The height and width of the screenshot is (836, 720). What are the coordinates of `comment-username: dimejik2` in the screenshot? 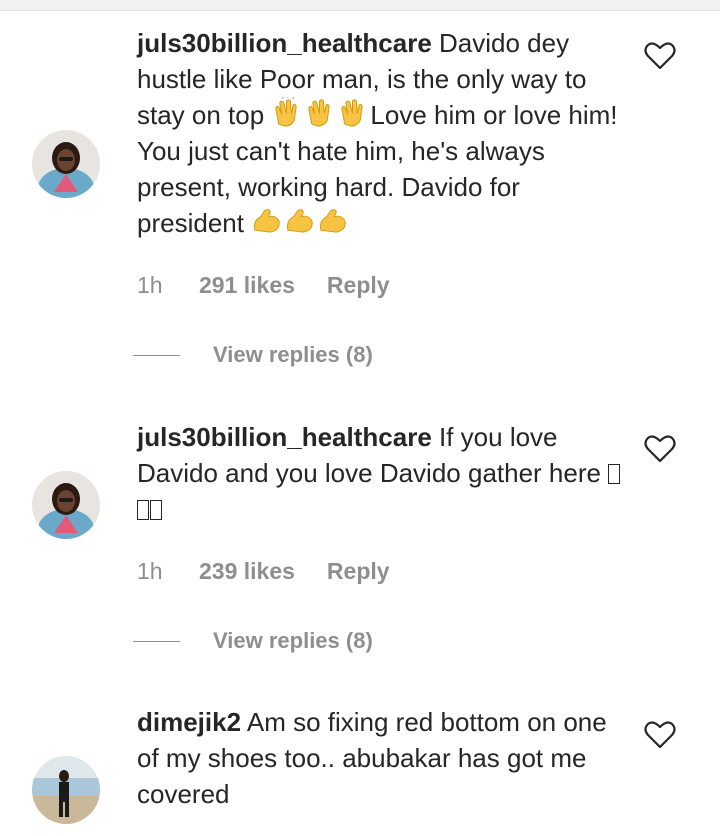 It's located at (189, 722).